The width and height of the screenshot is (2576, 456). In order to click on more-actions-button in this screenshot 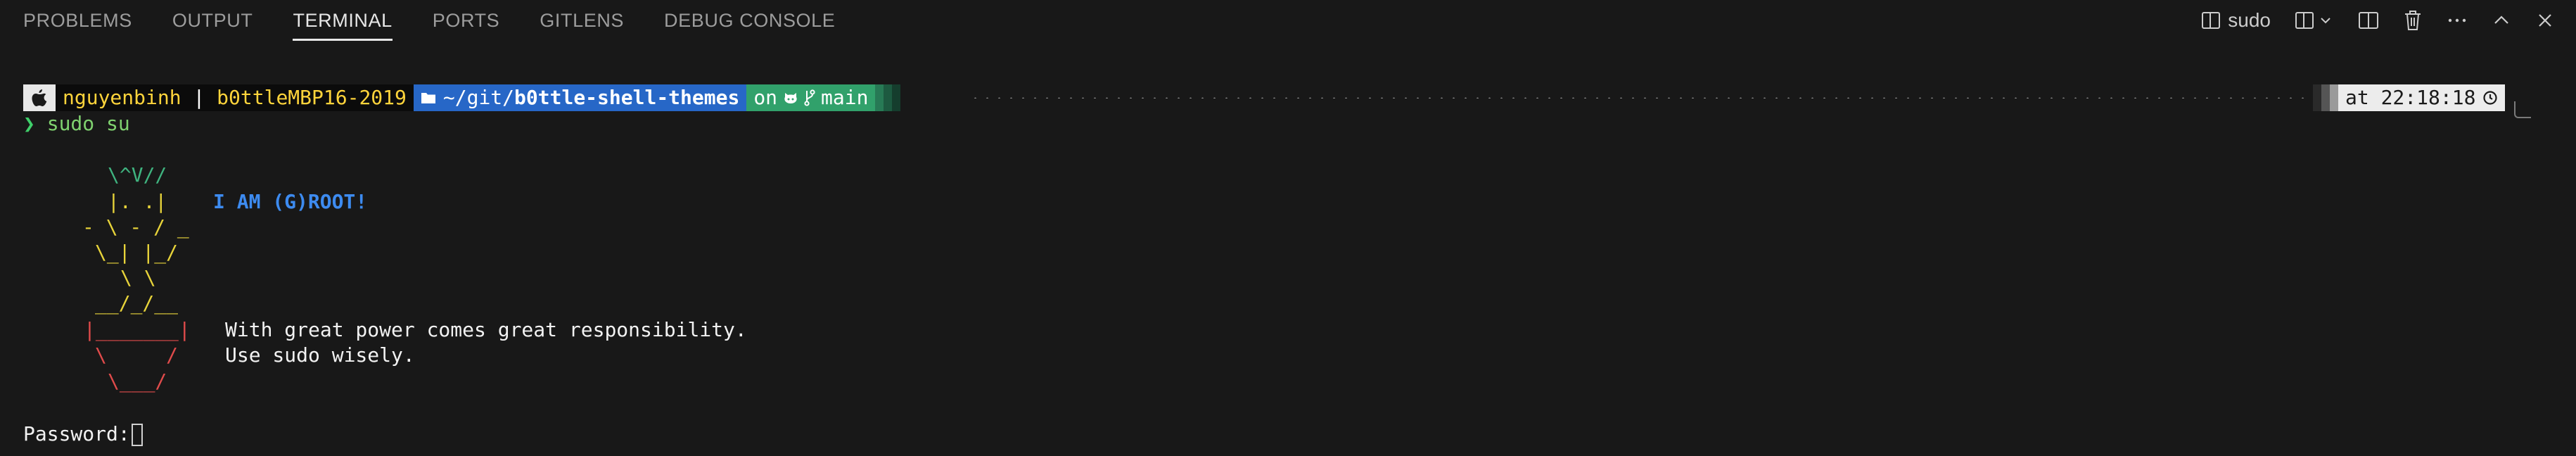, I will do `click(2457, 20)`.